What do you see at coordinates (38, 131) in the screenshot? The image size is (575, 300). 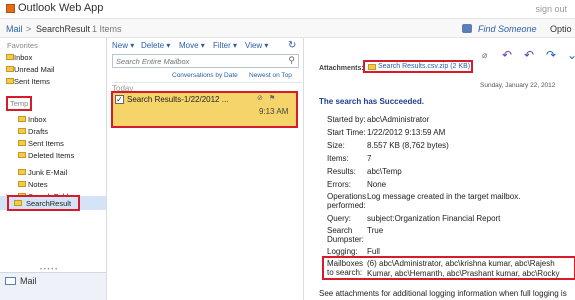 I see `temp-drafts: Drafts` at bounding box center [38, 131].